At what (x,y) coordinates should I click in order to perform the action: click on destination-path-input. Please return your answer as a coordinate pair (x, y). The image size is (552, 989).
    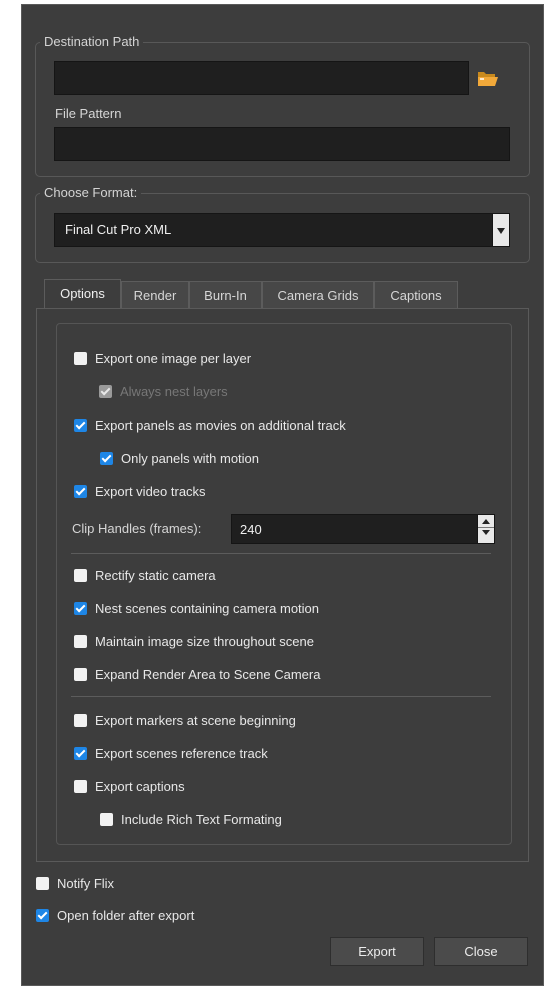
    Looking at the image, I should click on (261, 78).